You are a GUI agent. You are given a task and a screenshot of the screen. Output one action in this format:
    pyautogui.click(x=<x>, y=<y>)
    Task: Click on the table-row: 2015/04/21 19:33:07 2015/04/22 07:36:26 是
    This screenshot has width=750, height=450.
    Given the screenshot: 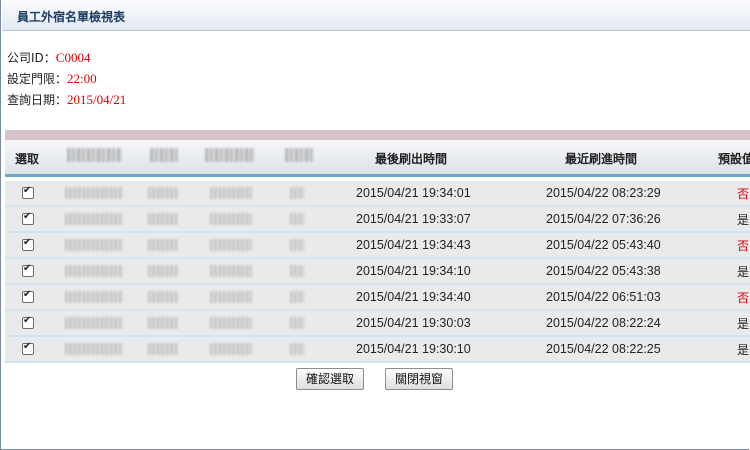 What is the action you would take?
    pyautogui.click(x=377, y=220)
    